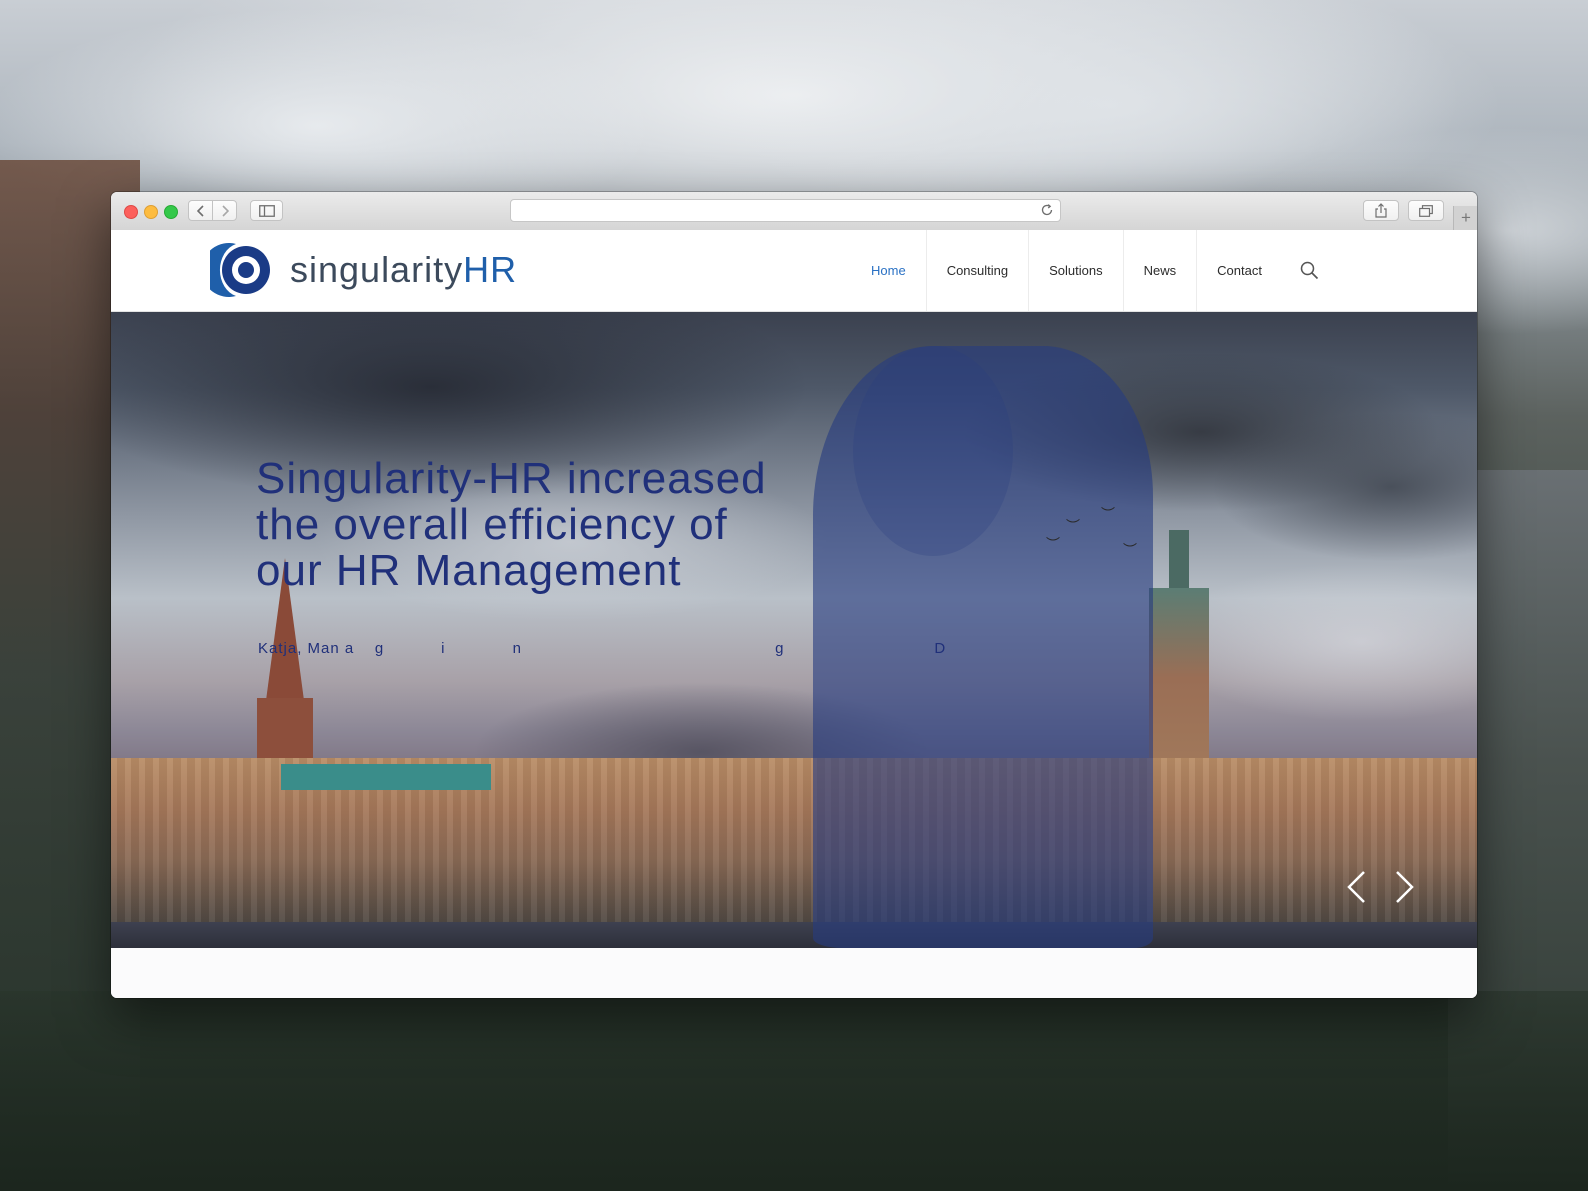  I want to click on slider-next-button, so click(1405, 887).